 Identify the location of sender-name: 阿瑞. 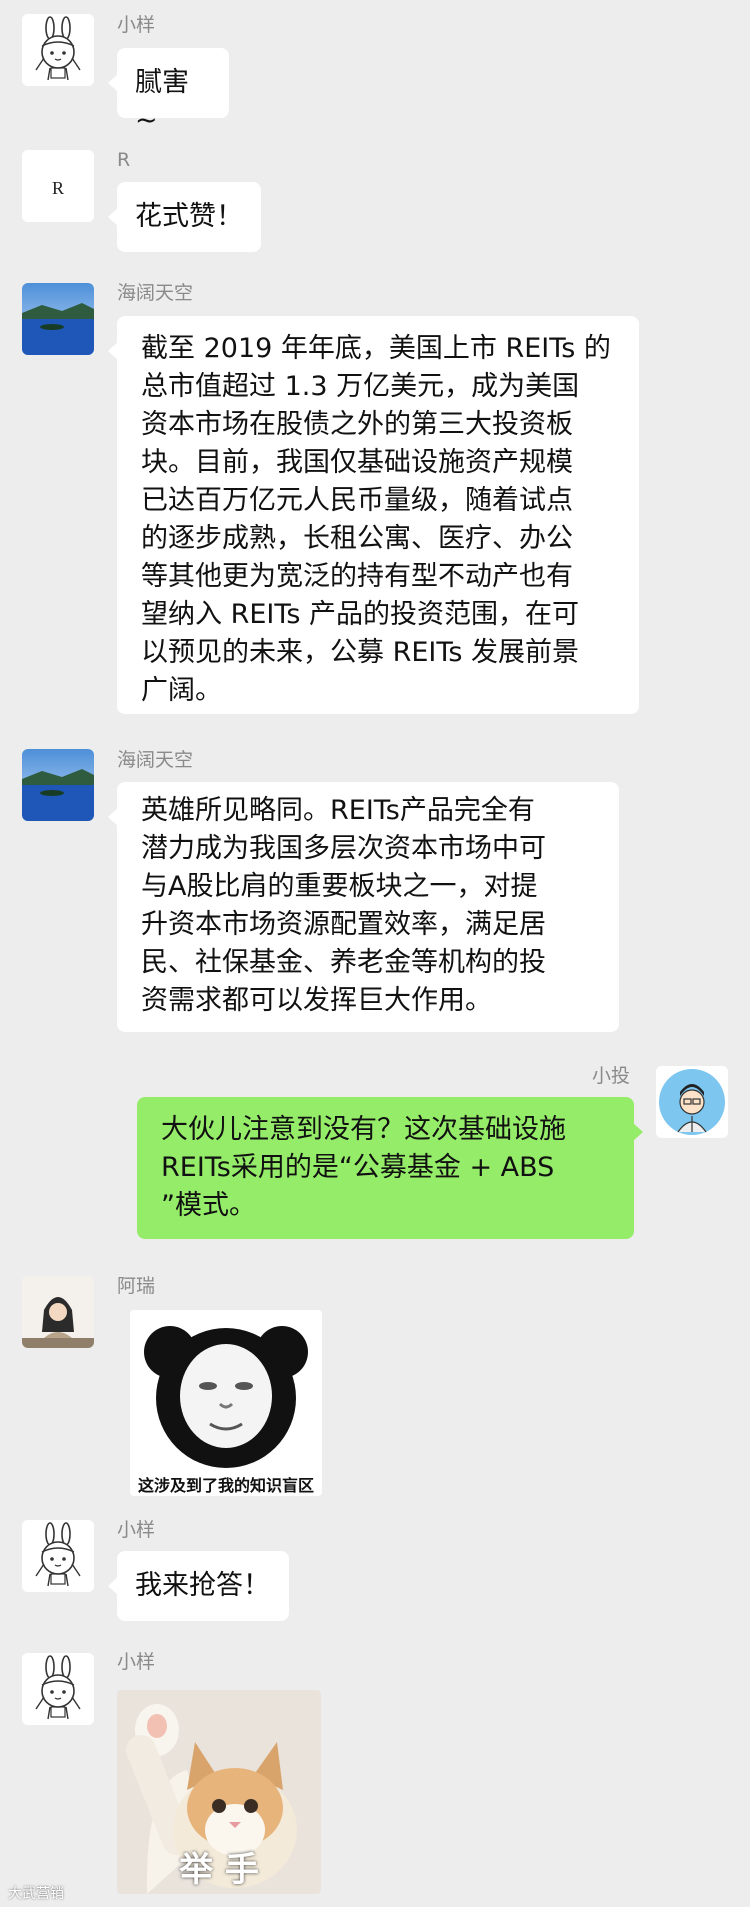
(136, 1286).